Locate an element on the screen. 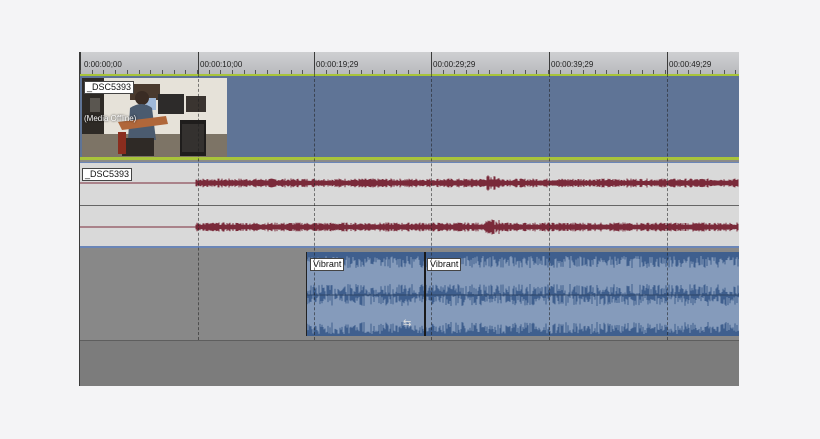 This screenshot has width=820, height=439. music-clip: Vibrant Vibrant ⇆ is located at coordinates (522, 294).